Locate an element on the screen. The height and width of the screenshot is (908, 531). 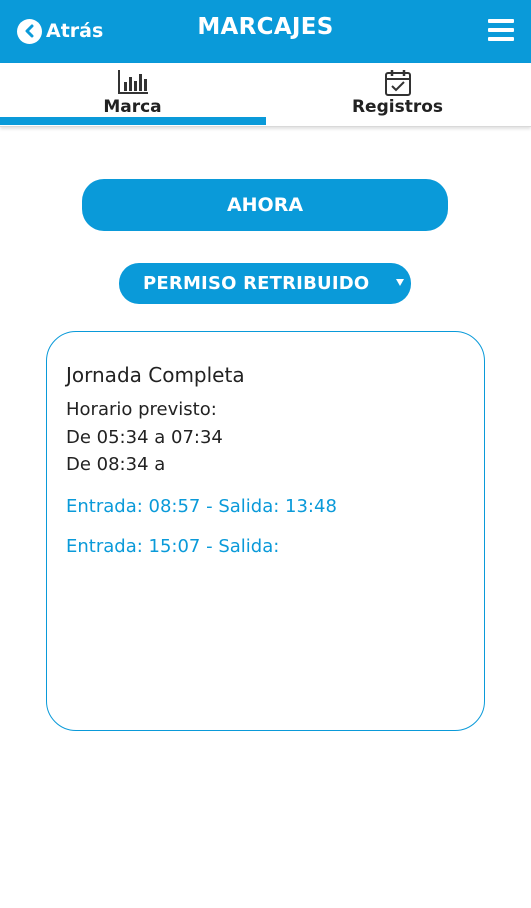
tab-label: Marca is located at coordinates (132, 107).